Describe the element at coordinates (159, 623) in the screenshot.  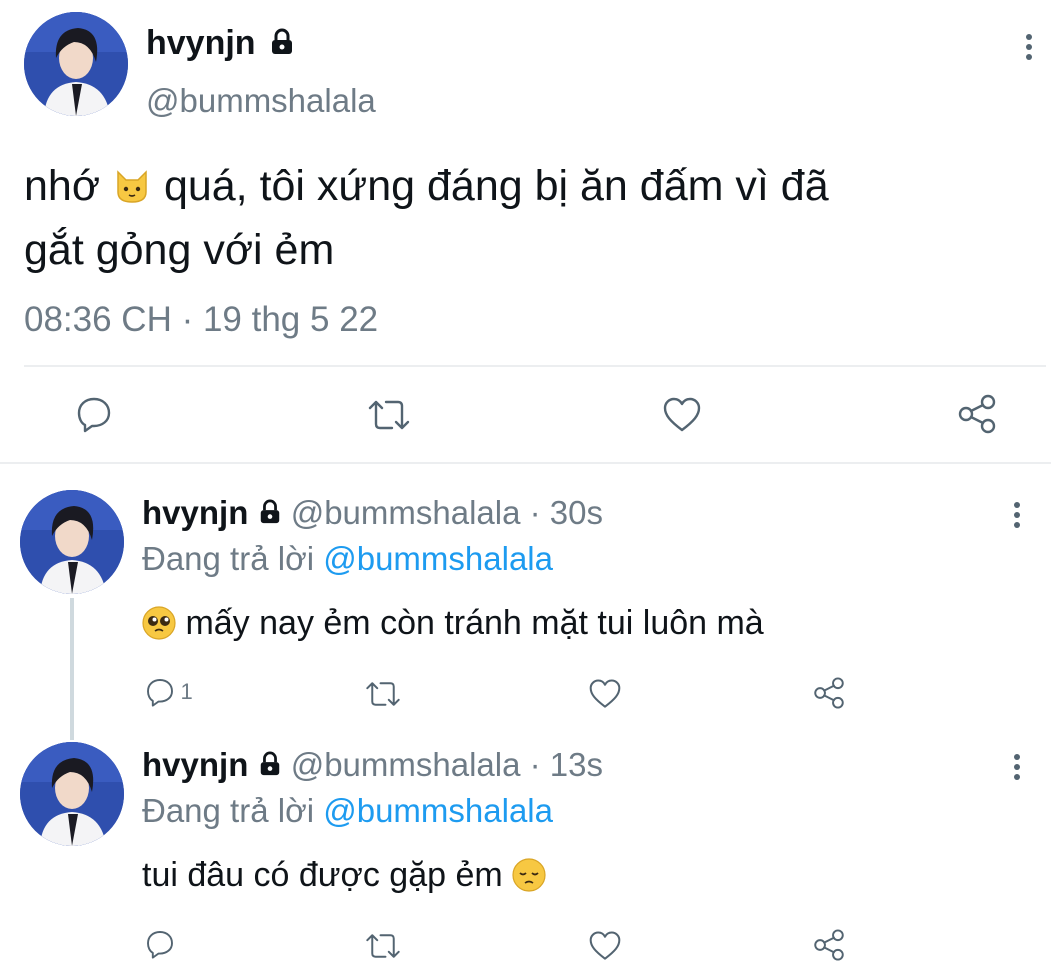
I see `pleading-face-emoji` at that location.